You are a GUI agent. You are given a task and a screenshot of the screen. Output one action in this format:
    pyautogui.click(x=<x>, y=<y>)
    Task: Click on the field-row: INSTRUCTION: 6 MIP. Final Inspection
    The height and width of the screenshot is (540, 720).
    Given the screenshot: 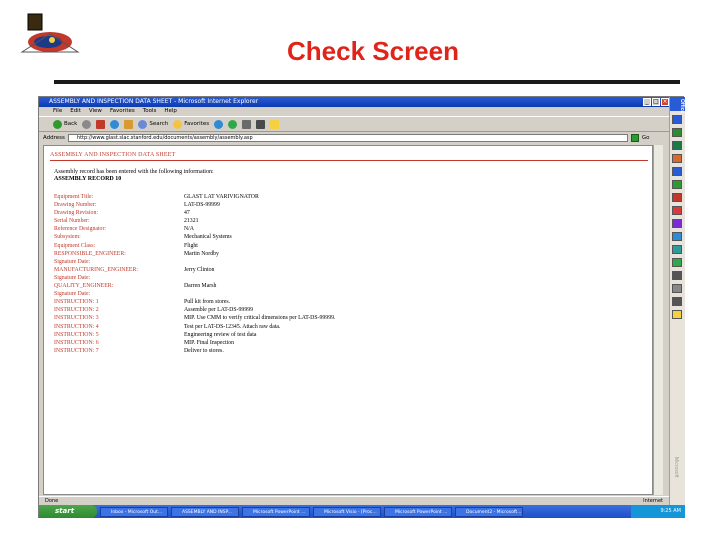 What is the action you would take?
    pyautogui.click(x=314, y=343)
    